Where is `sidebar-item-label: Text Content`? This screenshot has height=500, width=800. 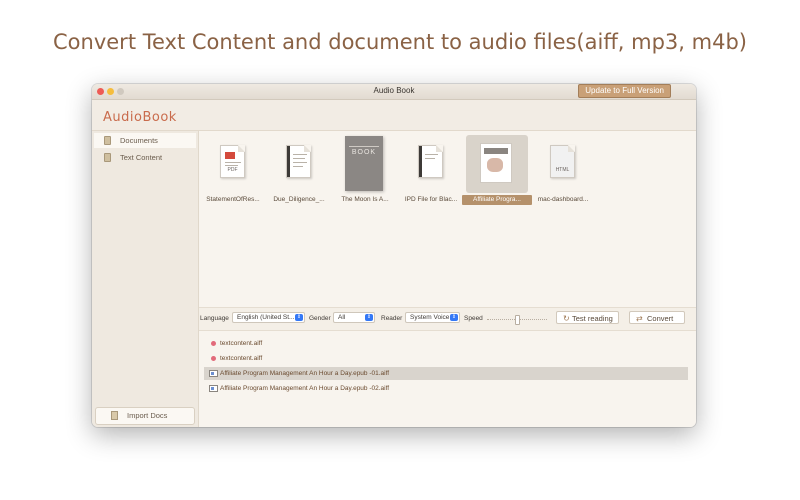
sidebar-item-label: Text Content is located at coordinates (141, 157).